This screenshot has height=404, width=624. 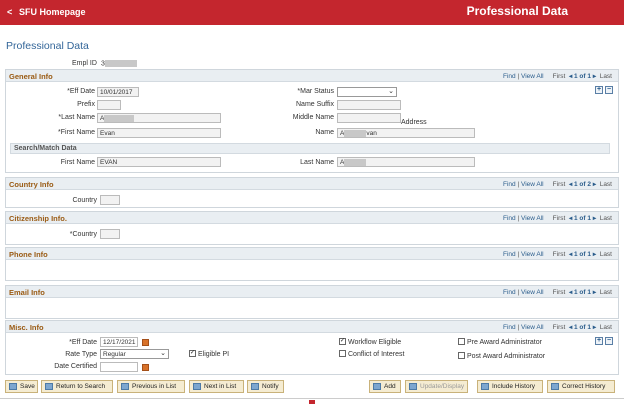 I want to click on email-info-nav: Find | View All First ◂ 1 of 1 ▸ Last, so click(x=557, y=292).